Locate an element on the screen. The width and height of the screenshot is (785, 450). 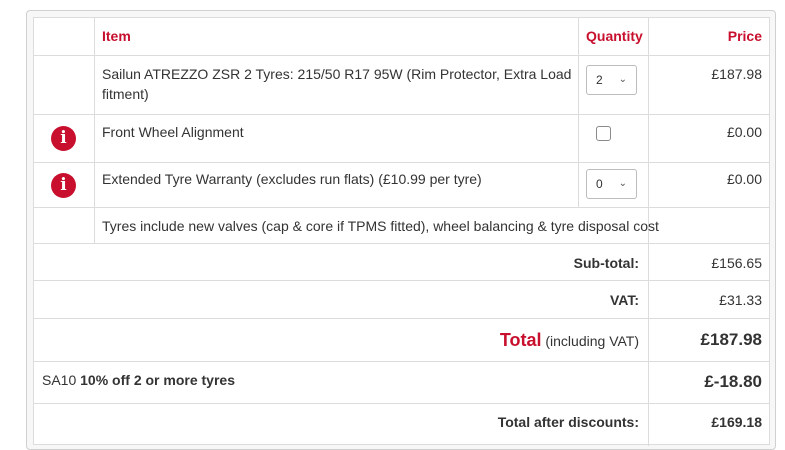
column-header-price: Price is located at coordinates (744, 36).